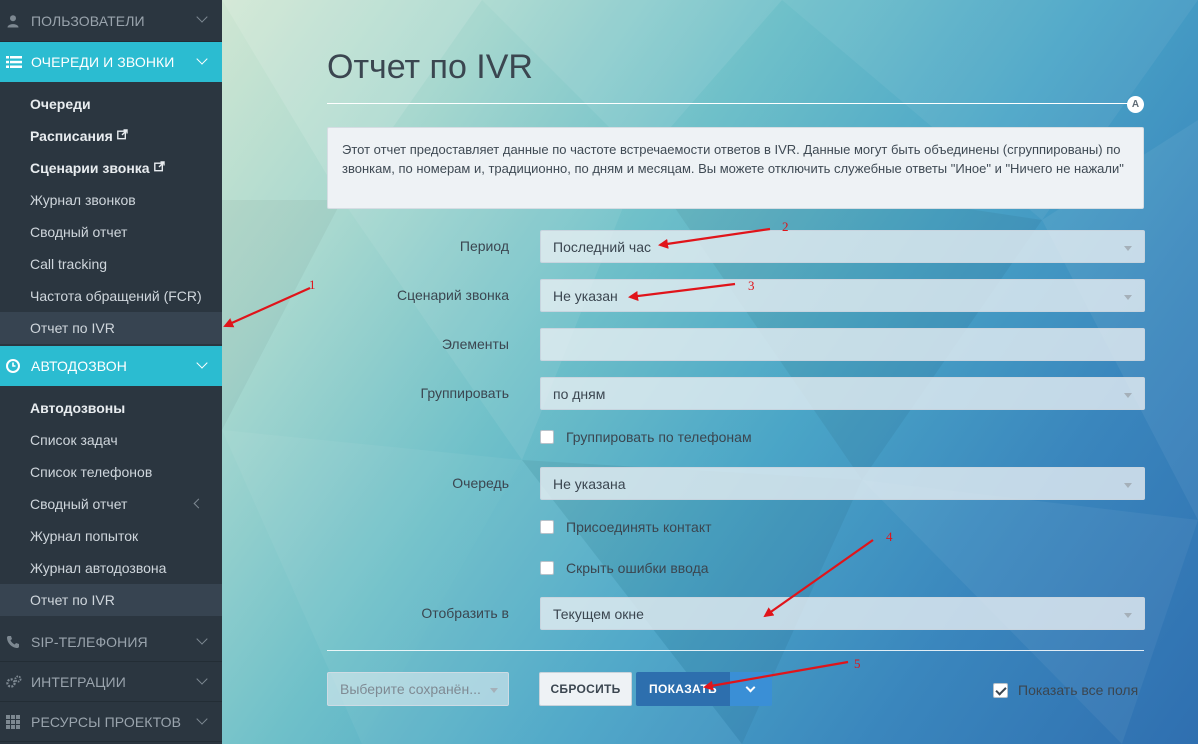  Describe the element at coordinates (589, 483) in the screenshot. I see `queue-select-value: Не указана` at that location.